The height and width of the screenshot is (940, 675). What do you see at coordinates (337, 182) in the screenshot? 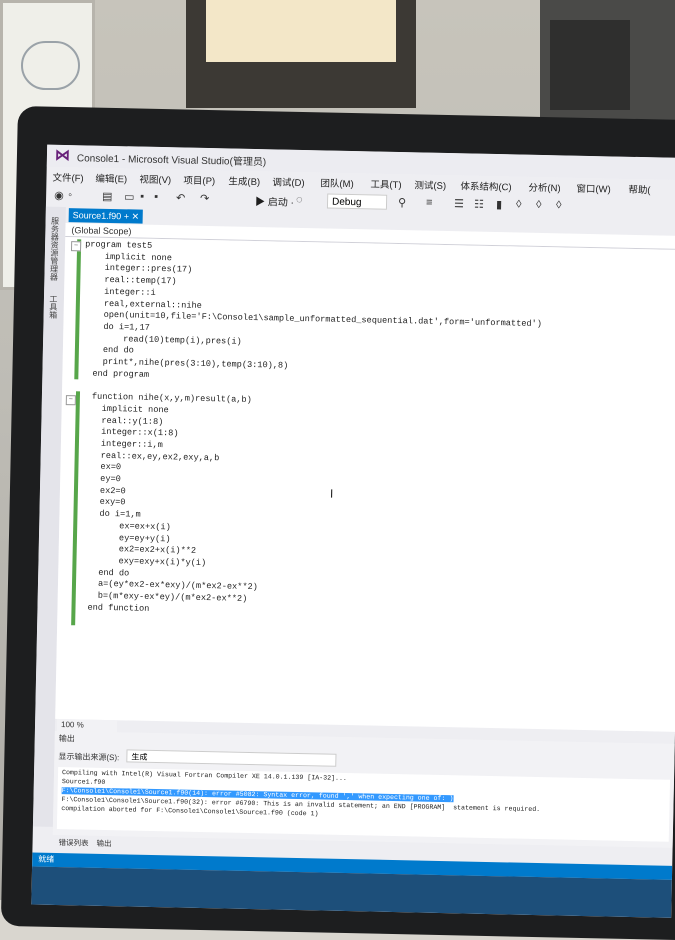
I see `menu-team: 团队(M)` at bounding box center [337, 182].